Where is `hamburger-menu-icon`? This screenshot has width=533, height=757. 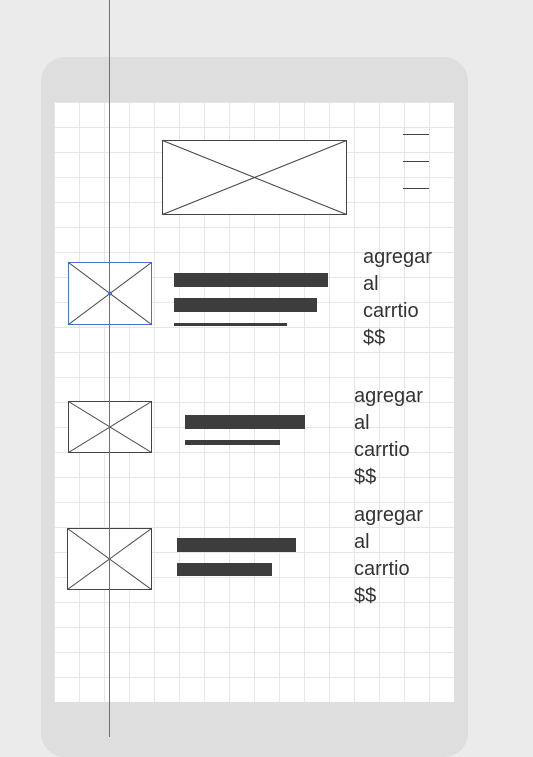
hamburger-menu-icon is located at coordinates (416, 160).